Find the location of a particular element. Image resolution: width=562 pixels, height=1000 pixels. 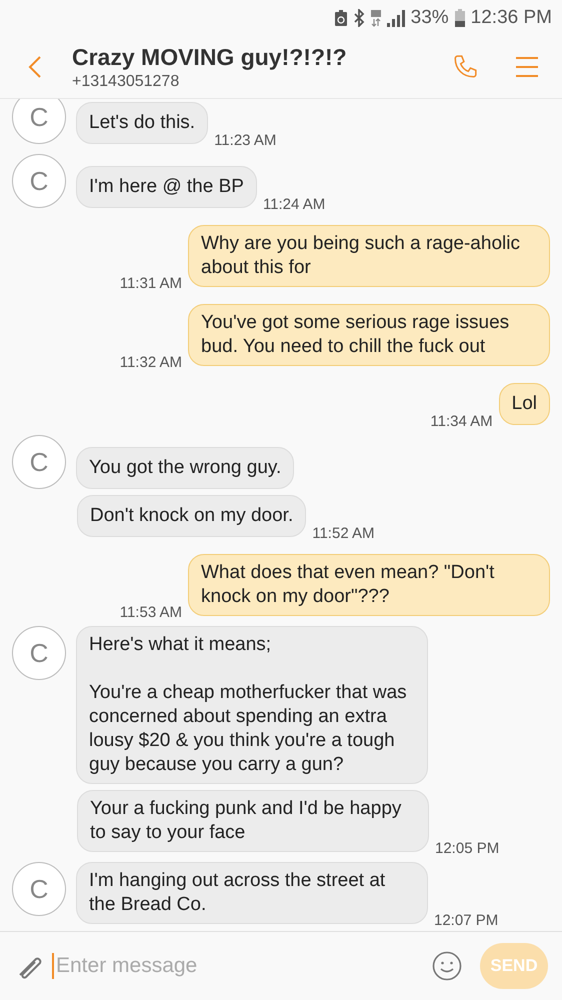

battery-icon is located at coordinates (459, 18).